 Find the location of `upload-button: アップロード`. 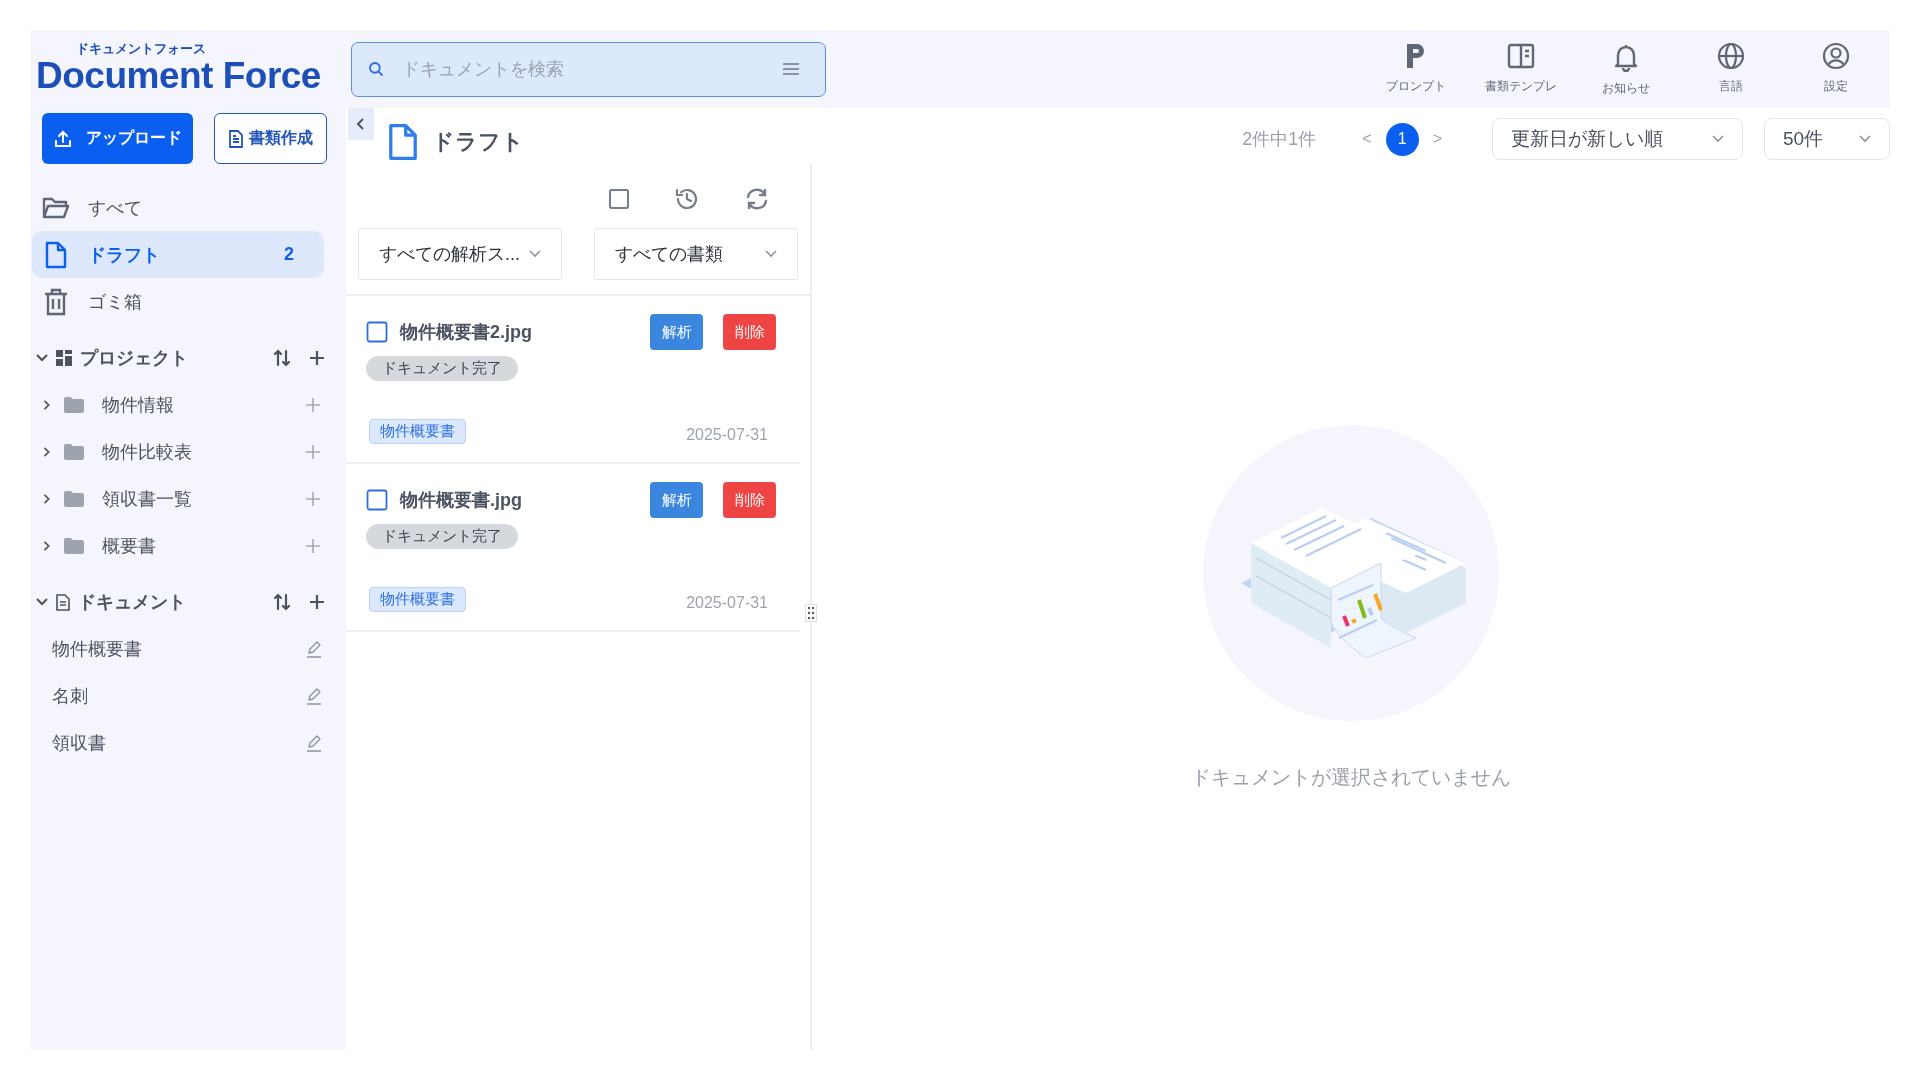

upload-button: アップロード is located at coordinates (117, 138).